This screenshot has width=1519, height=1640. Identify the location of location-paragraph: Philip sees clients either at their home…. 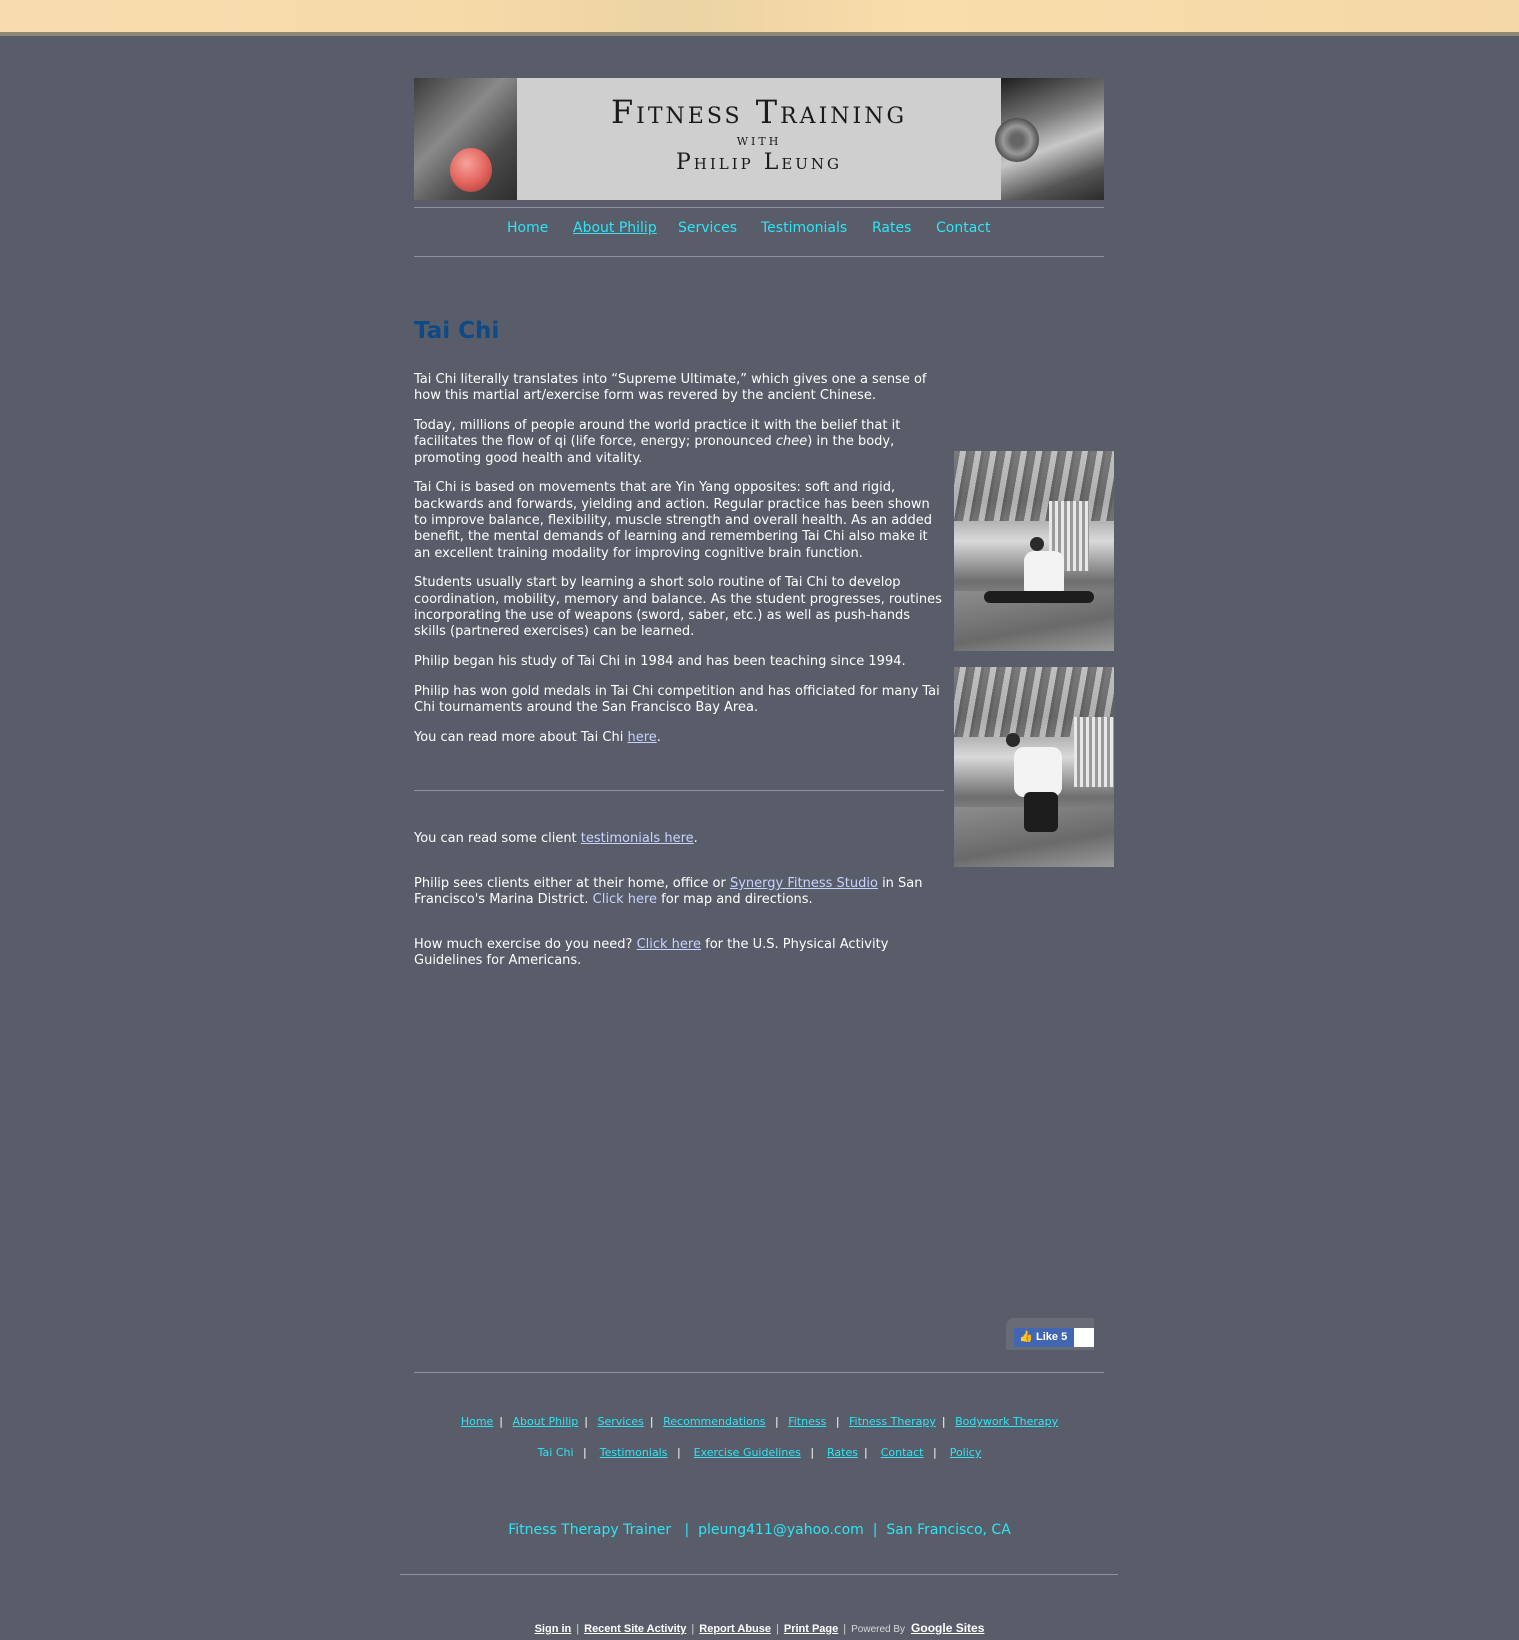
(679, 892).